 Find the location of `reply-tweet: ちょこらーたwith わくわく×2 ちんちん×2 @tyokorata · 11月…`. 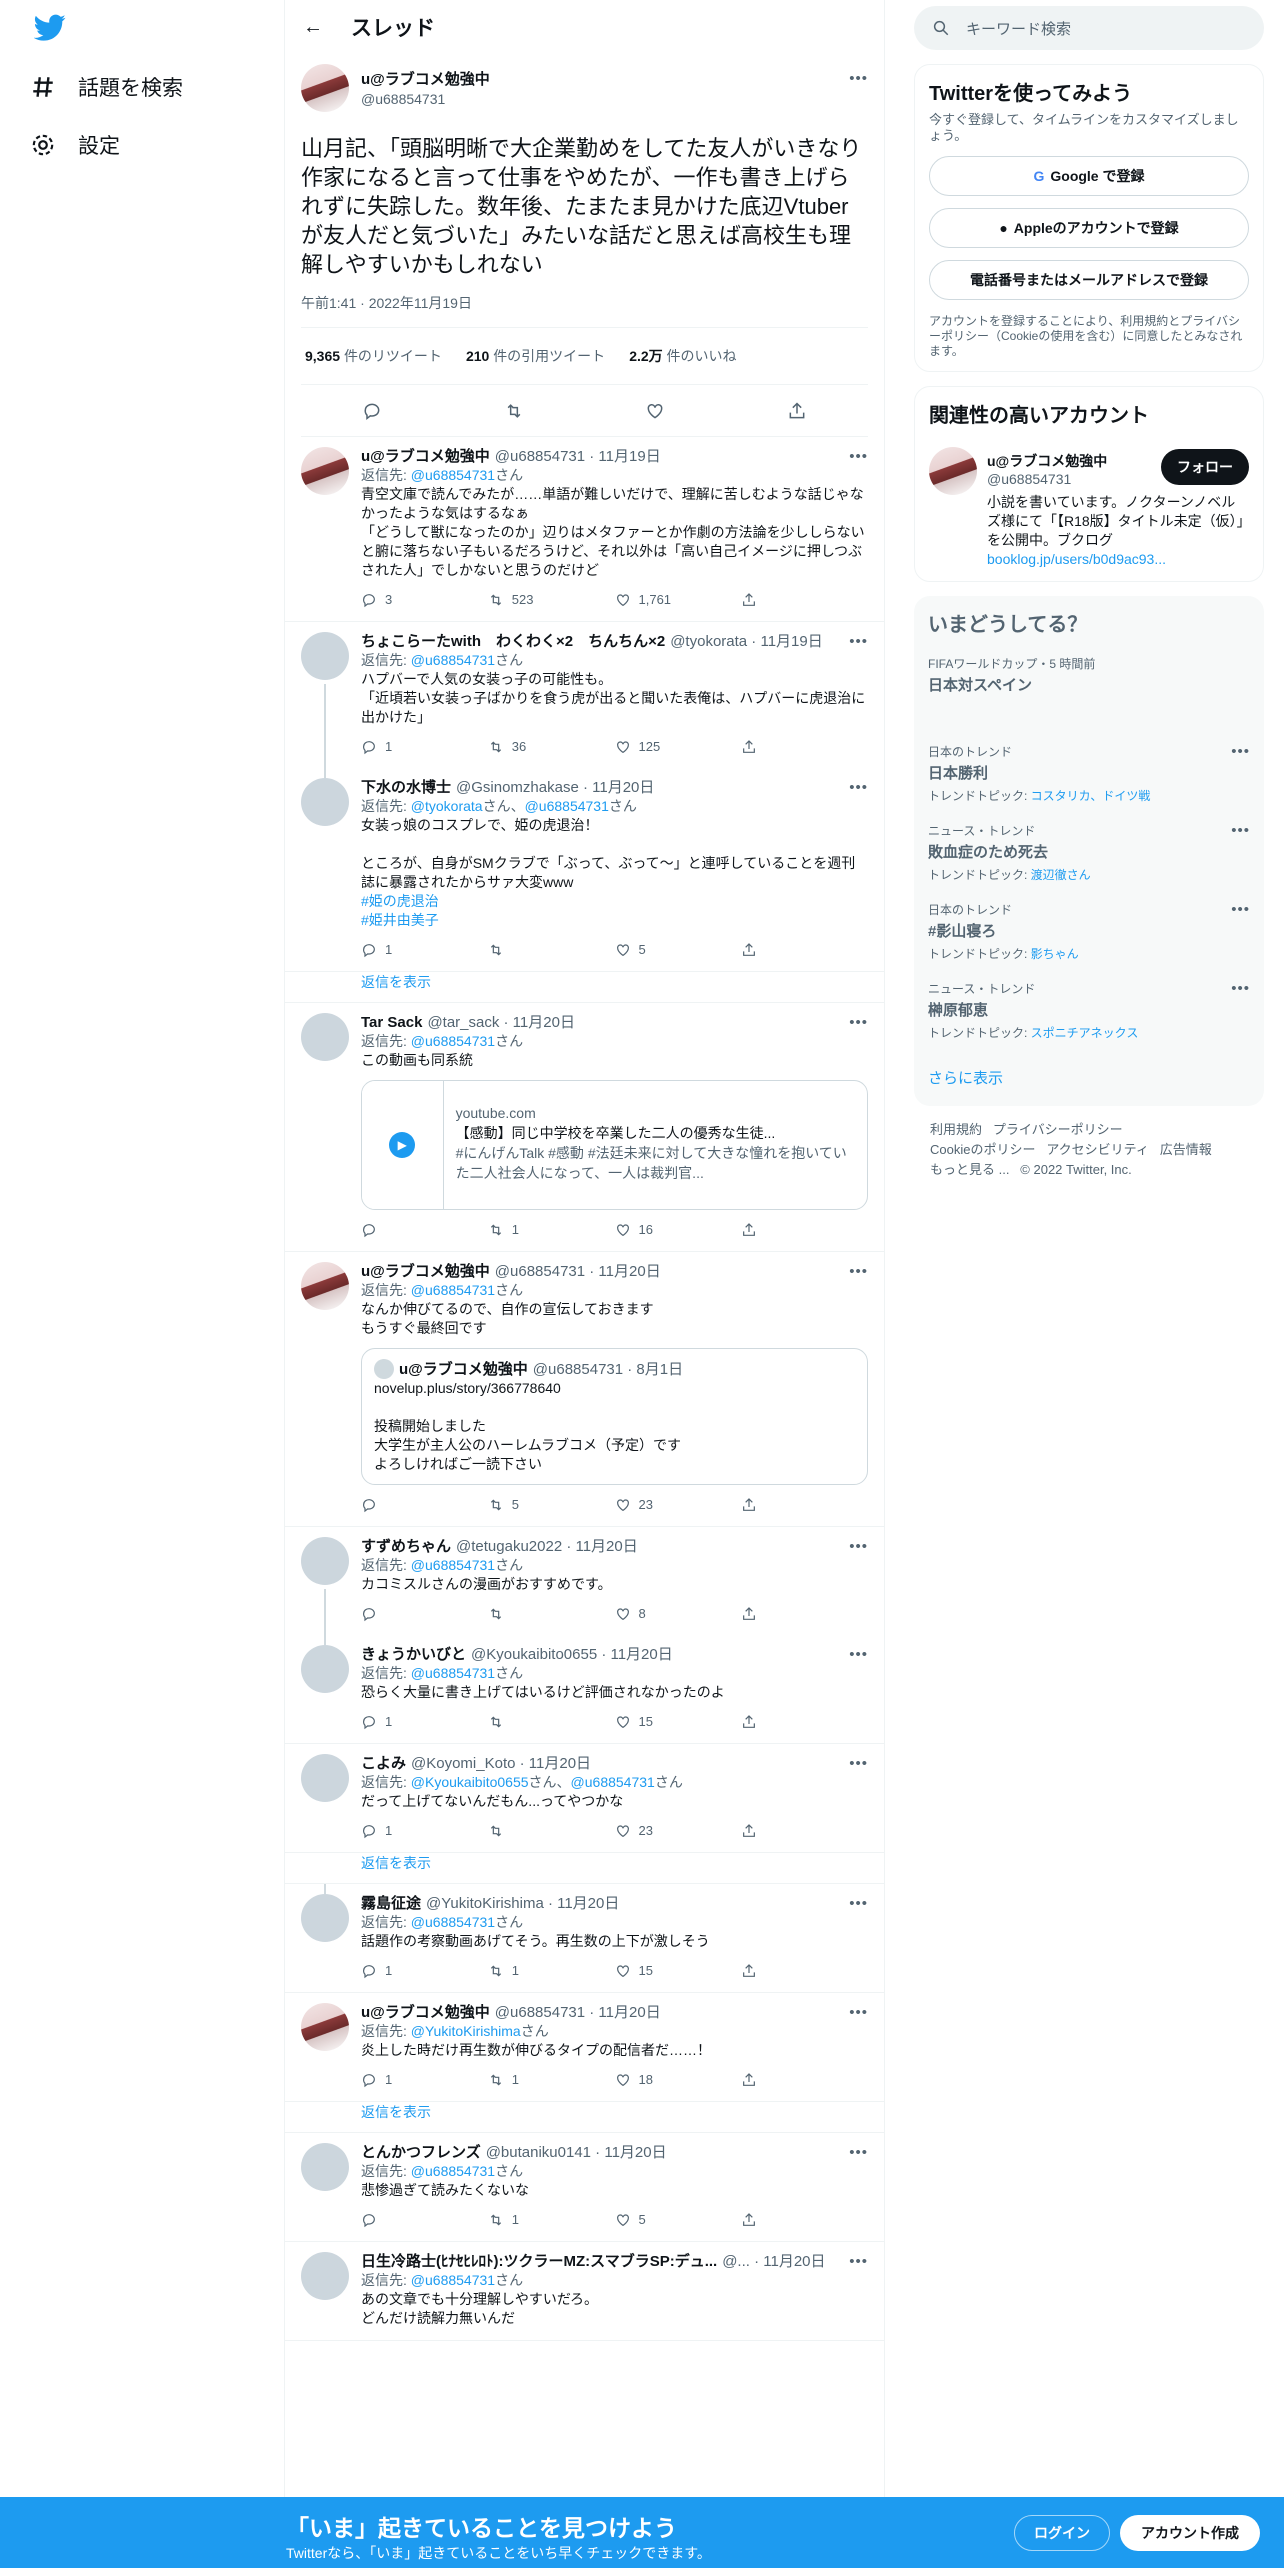

reply-tweet: ちょこらーたwith わくわく×2 ちんちん×2 @tyokorata · 11月… is located at coordinates (584, 695).